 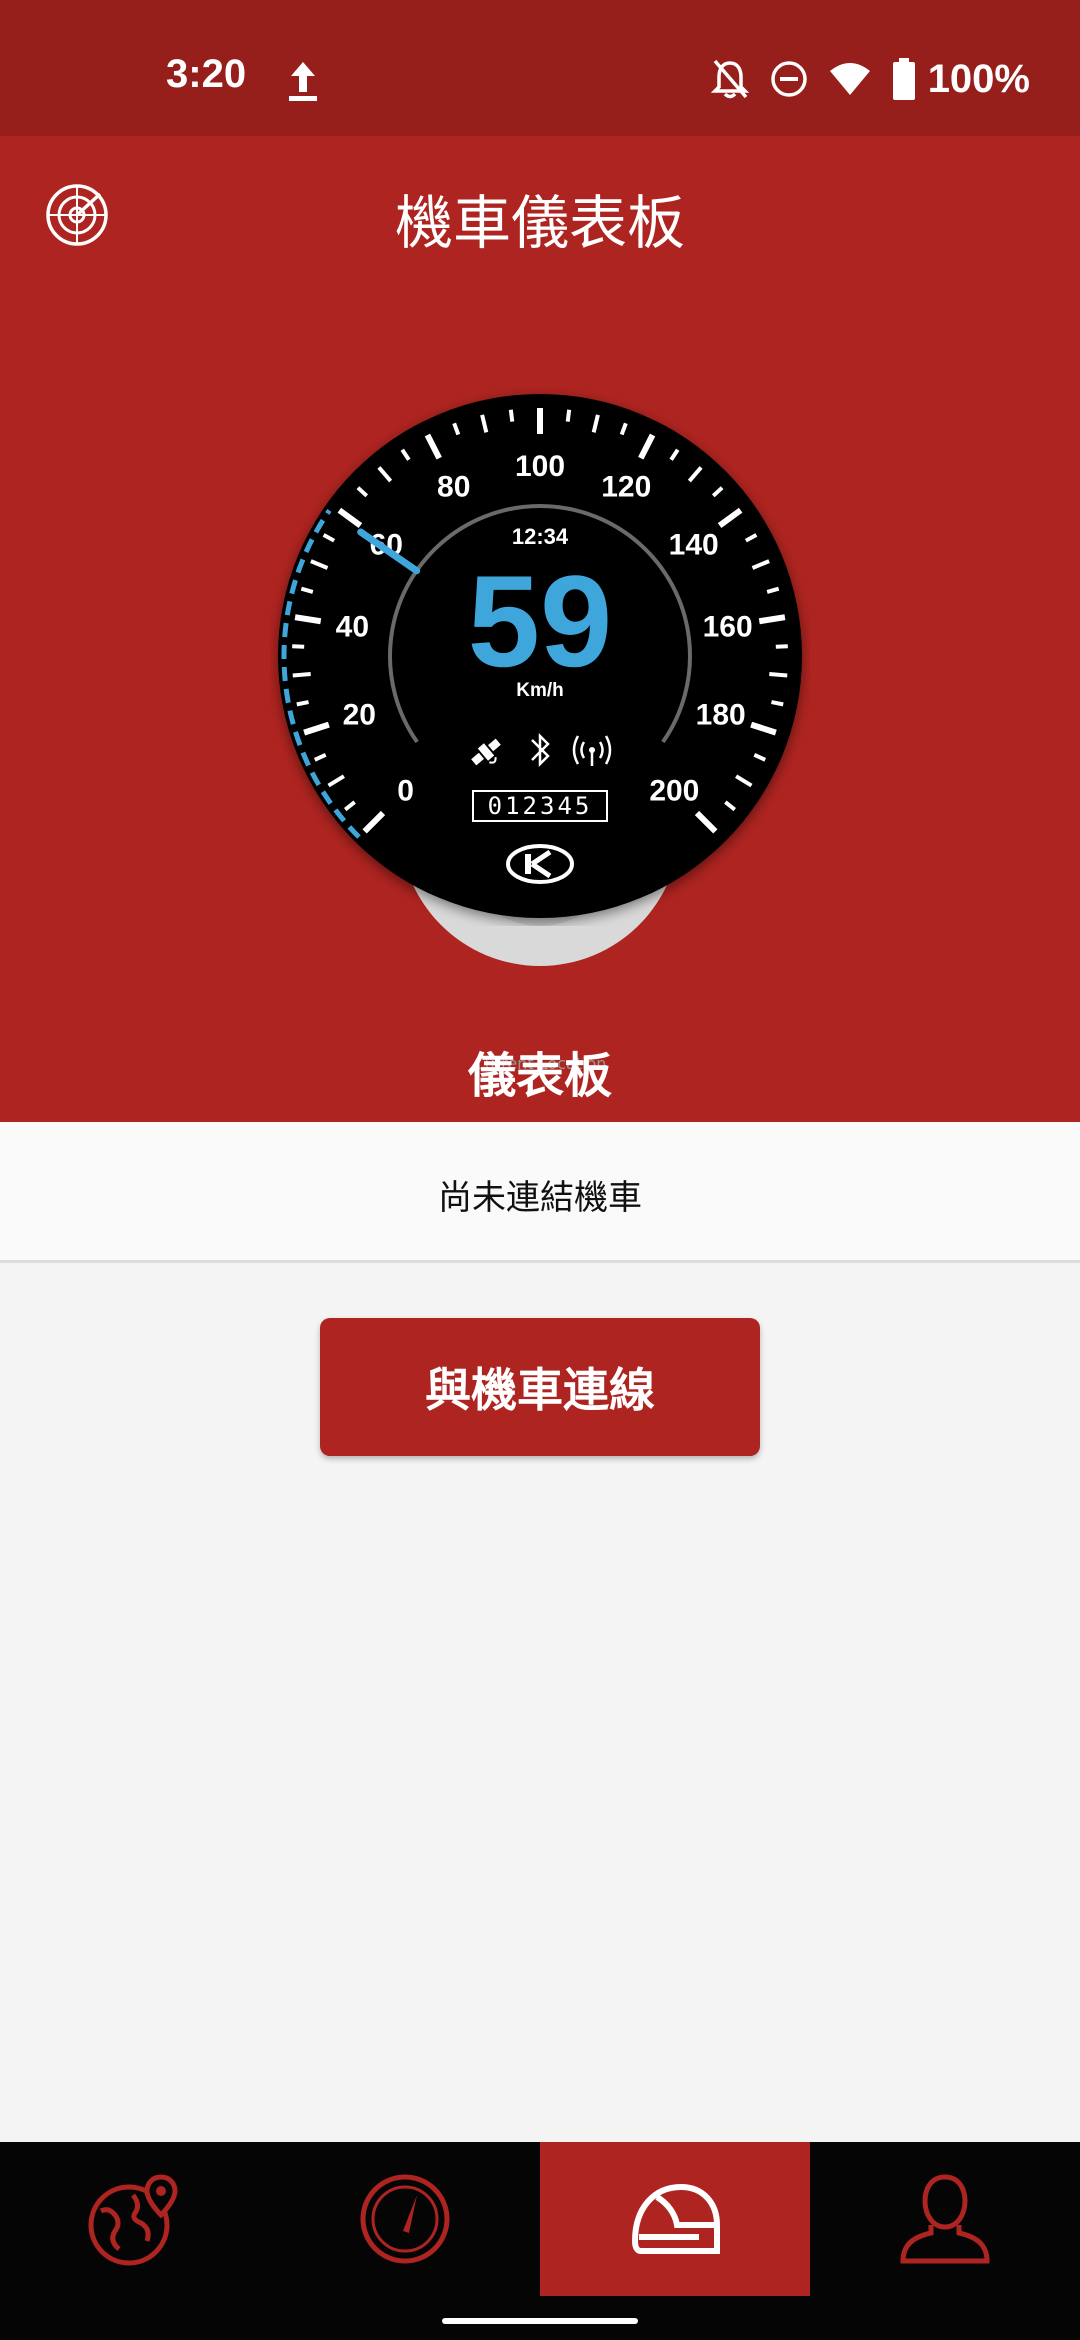 I want to click on system-navigation-bar, so click(x=540, y=2318).